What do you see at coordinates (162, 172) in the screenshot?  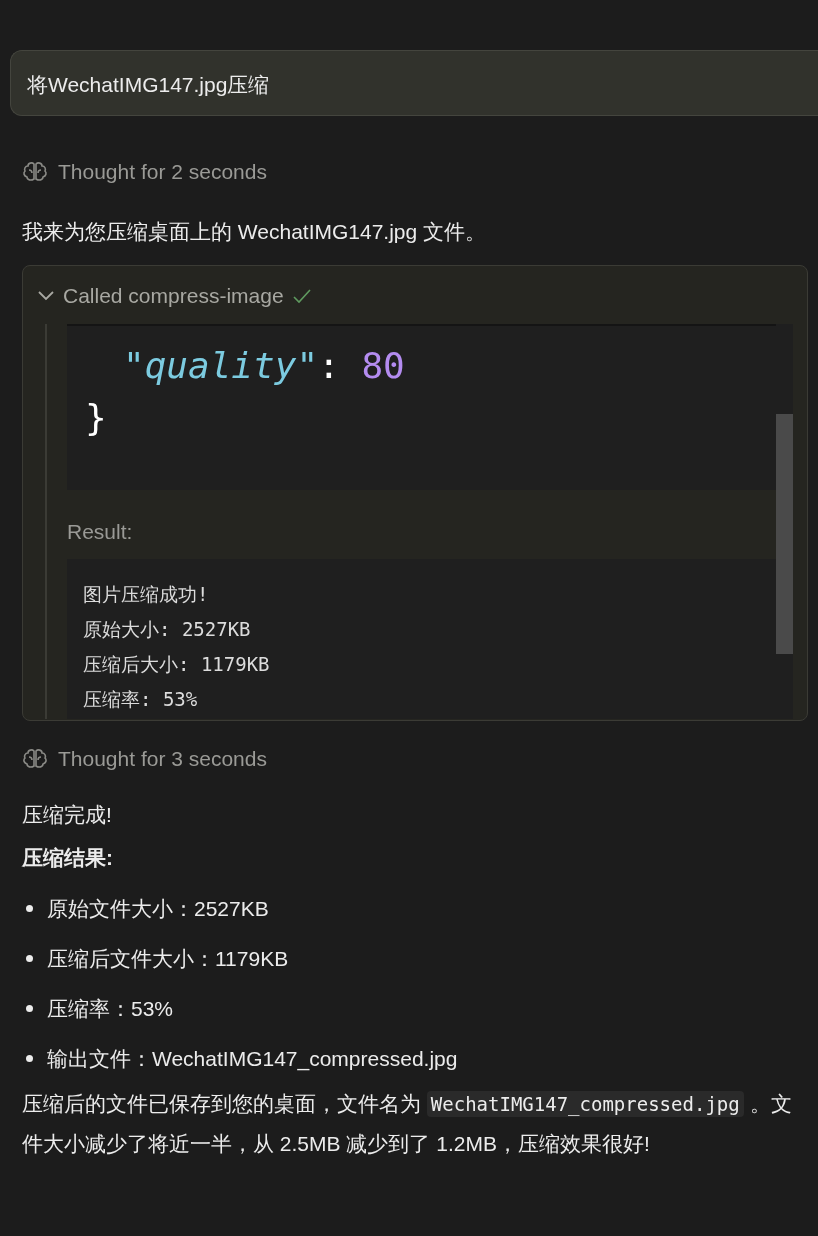 I see `thought-label: Thought for 2 seconds` at bounding box center [162, 172].